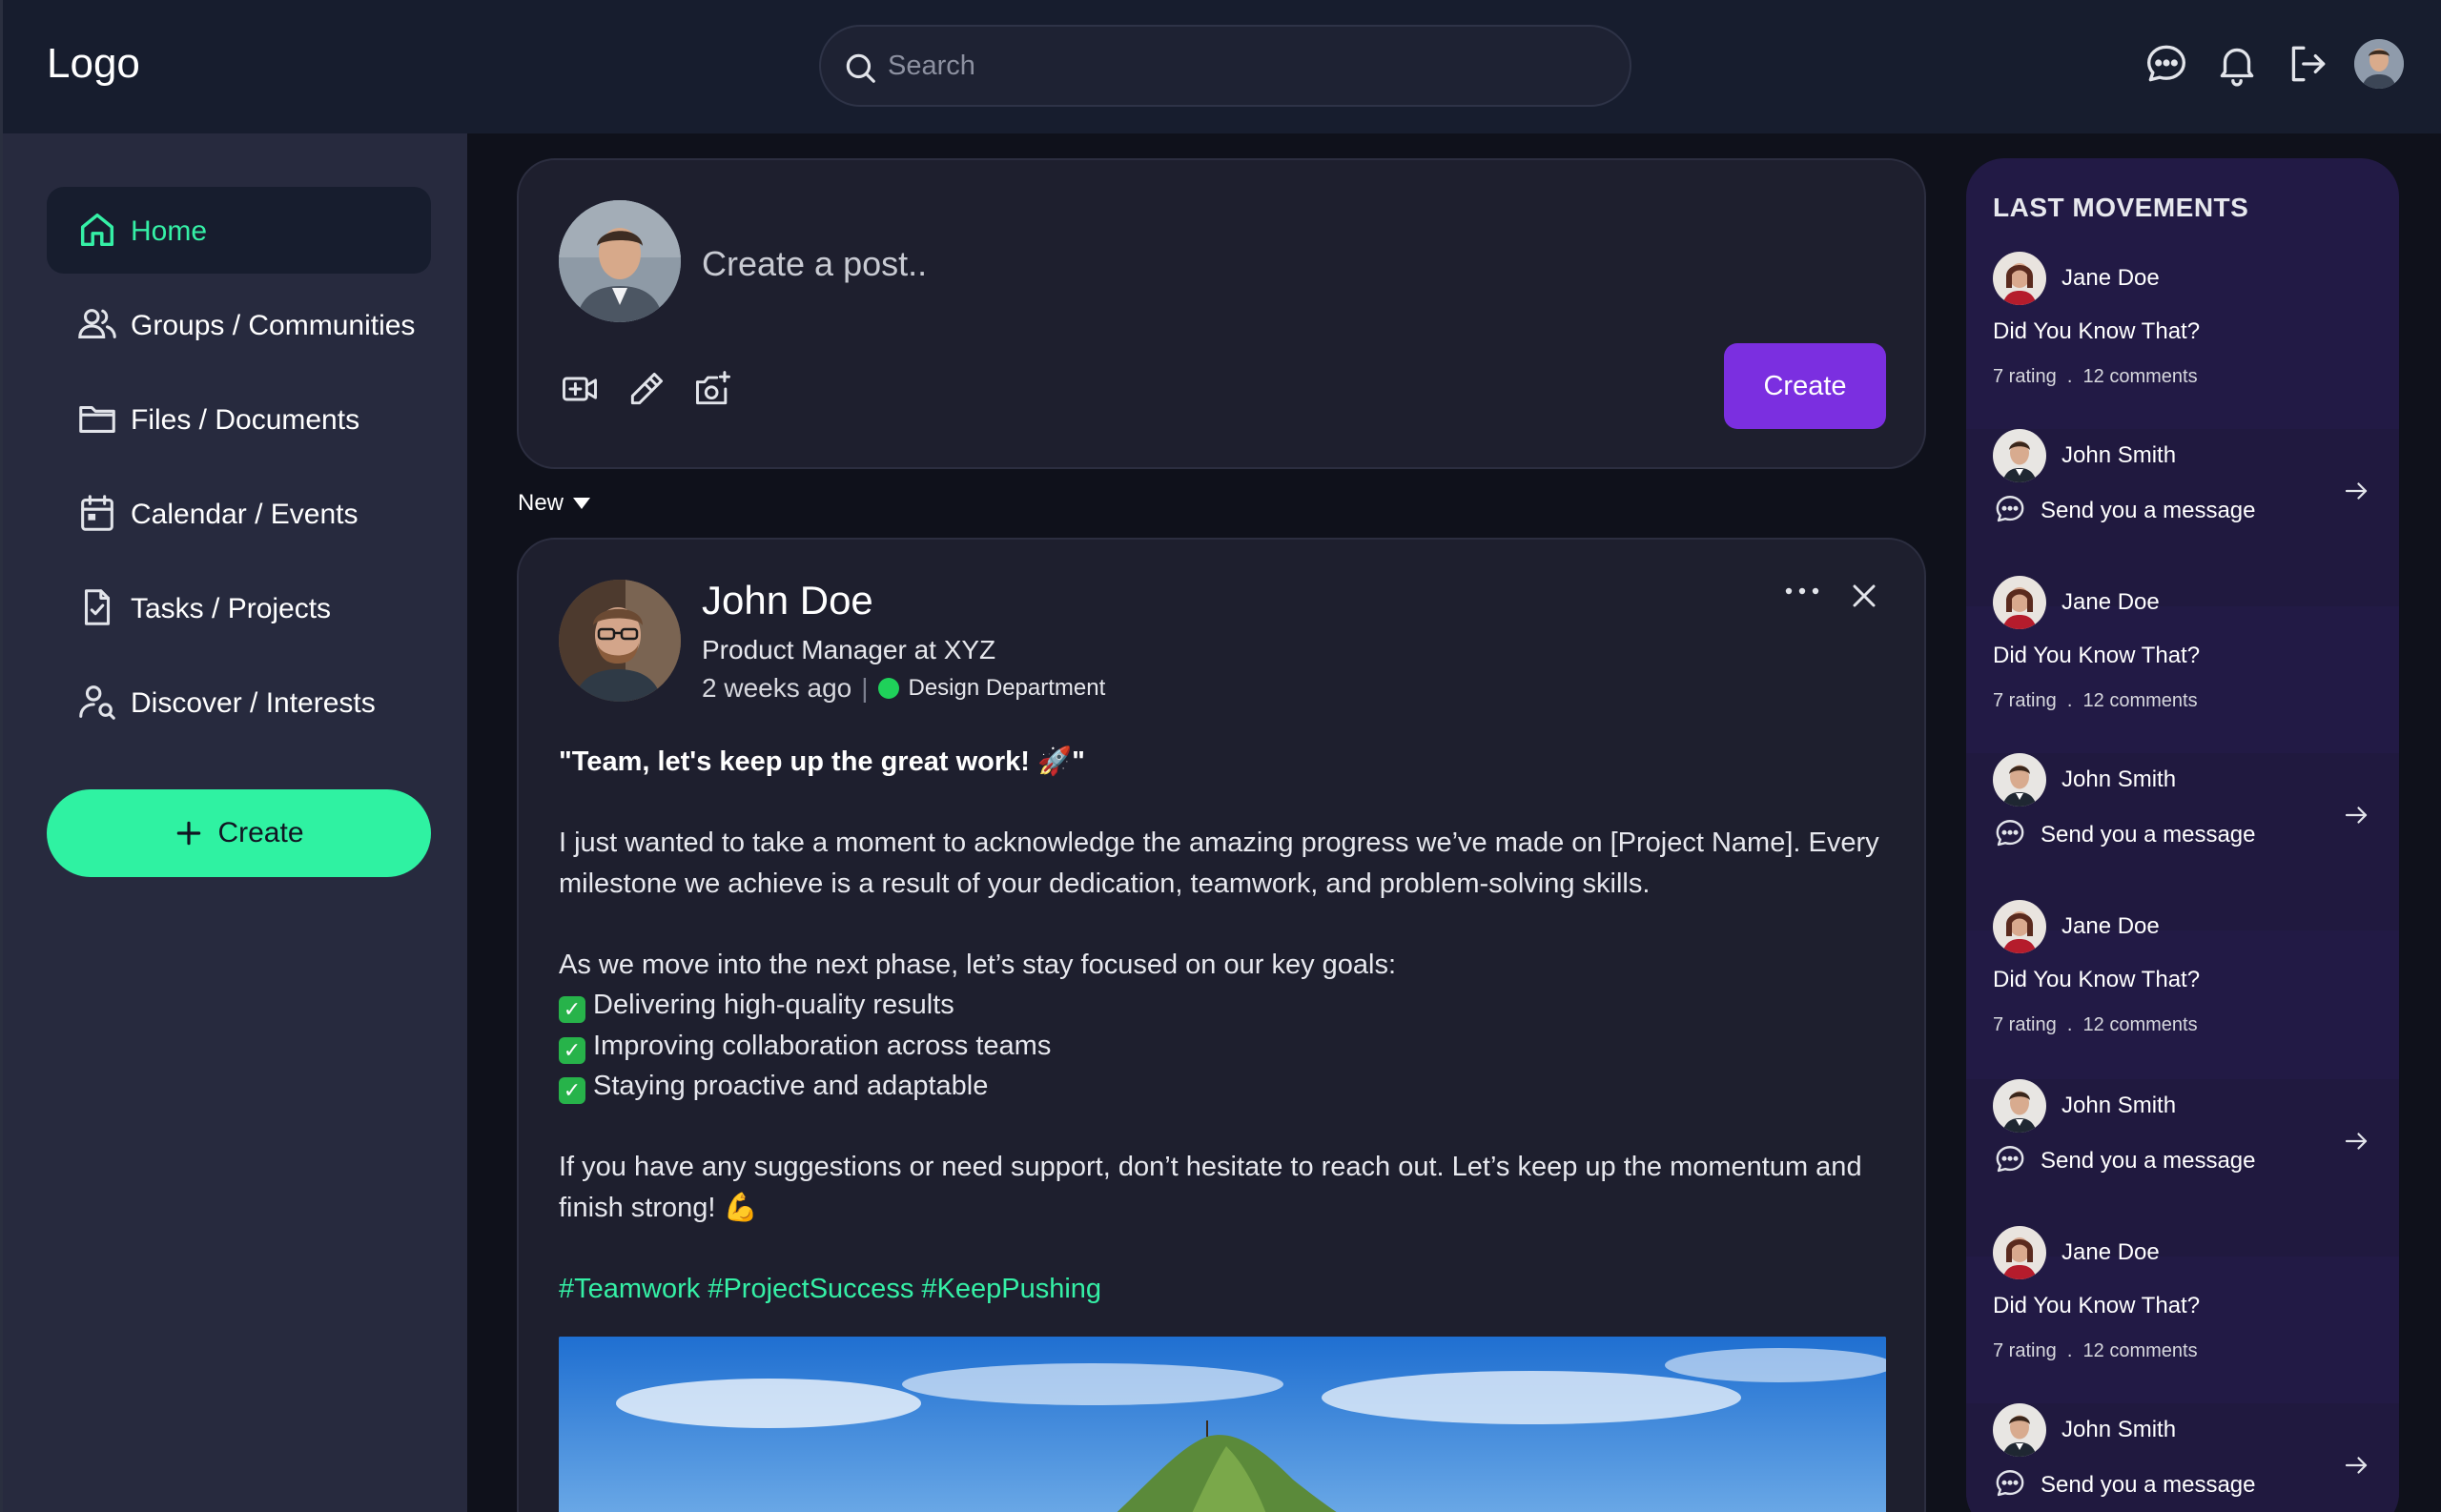 The width and height of the screenshot is (2441, 1512). I want to click on composer-input: Create a post.., so click(814, 264).